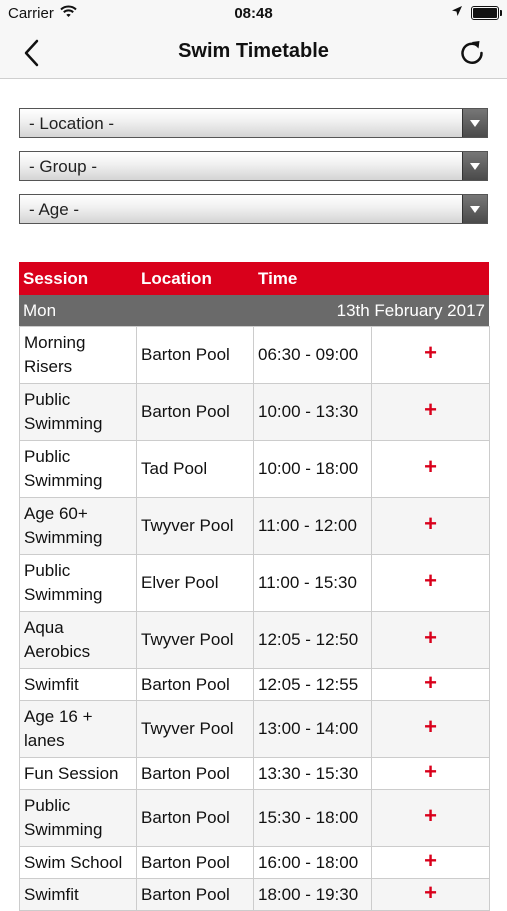 This screenshot has width=507, height=911. Describe the element at coordinates (78, 729) in the screenshot. I see `session-cell: Age 16 + lanes` at that location.